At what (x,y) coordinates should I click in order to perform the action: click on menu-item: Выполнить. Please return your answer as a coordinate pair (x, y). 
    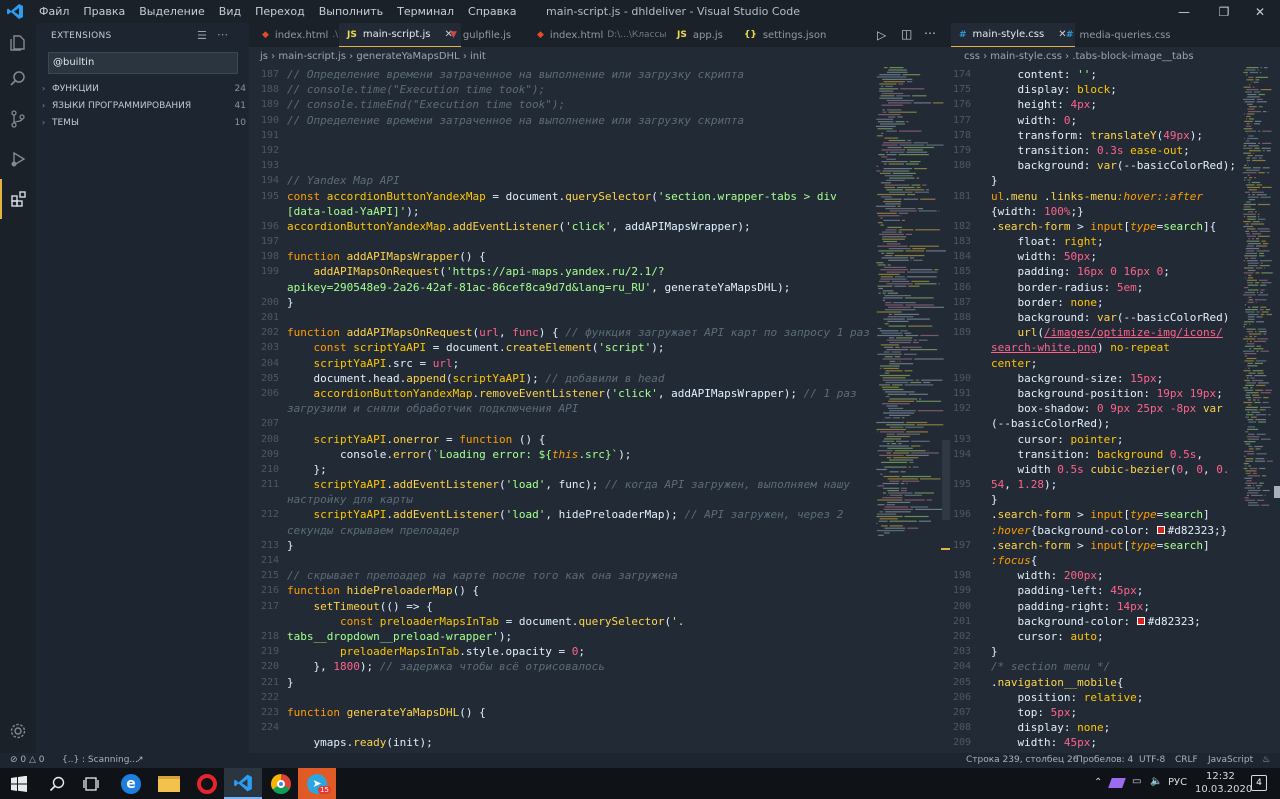
    Looking at the image, I should click on (351, 11).